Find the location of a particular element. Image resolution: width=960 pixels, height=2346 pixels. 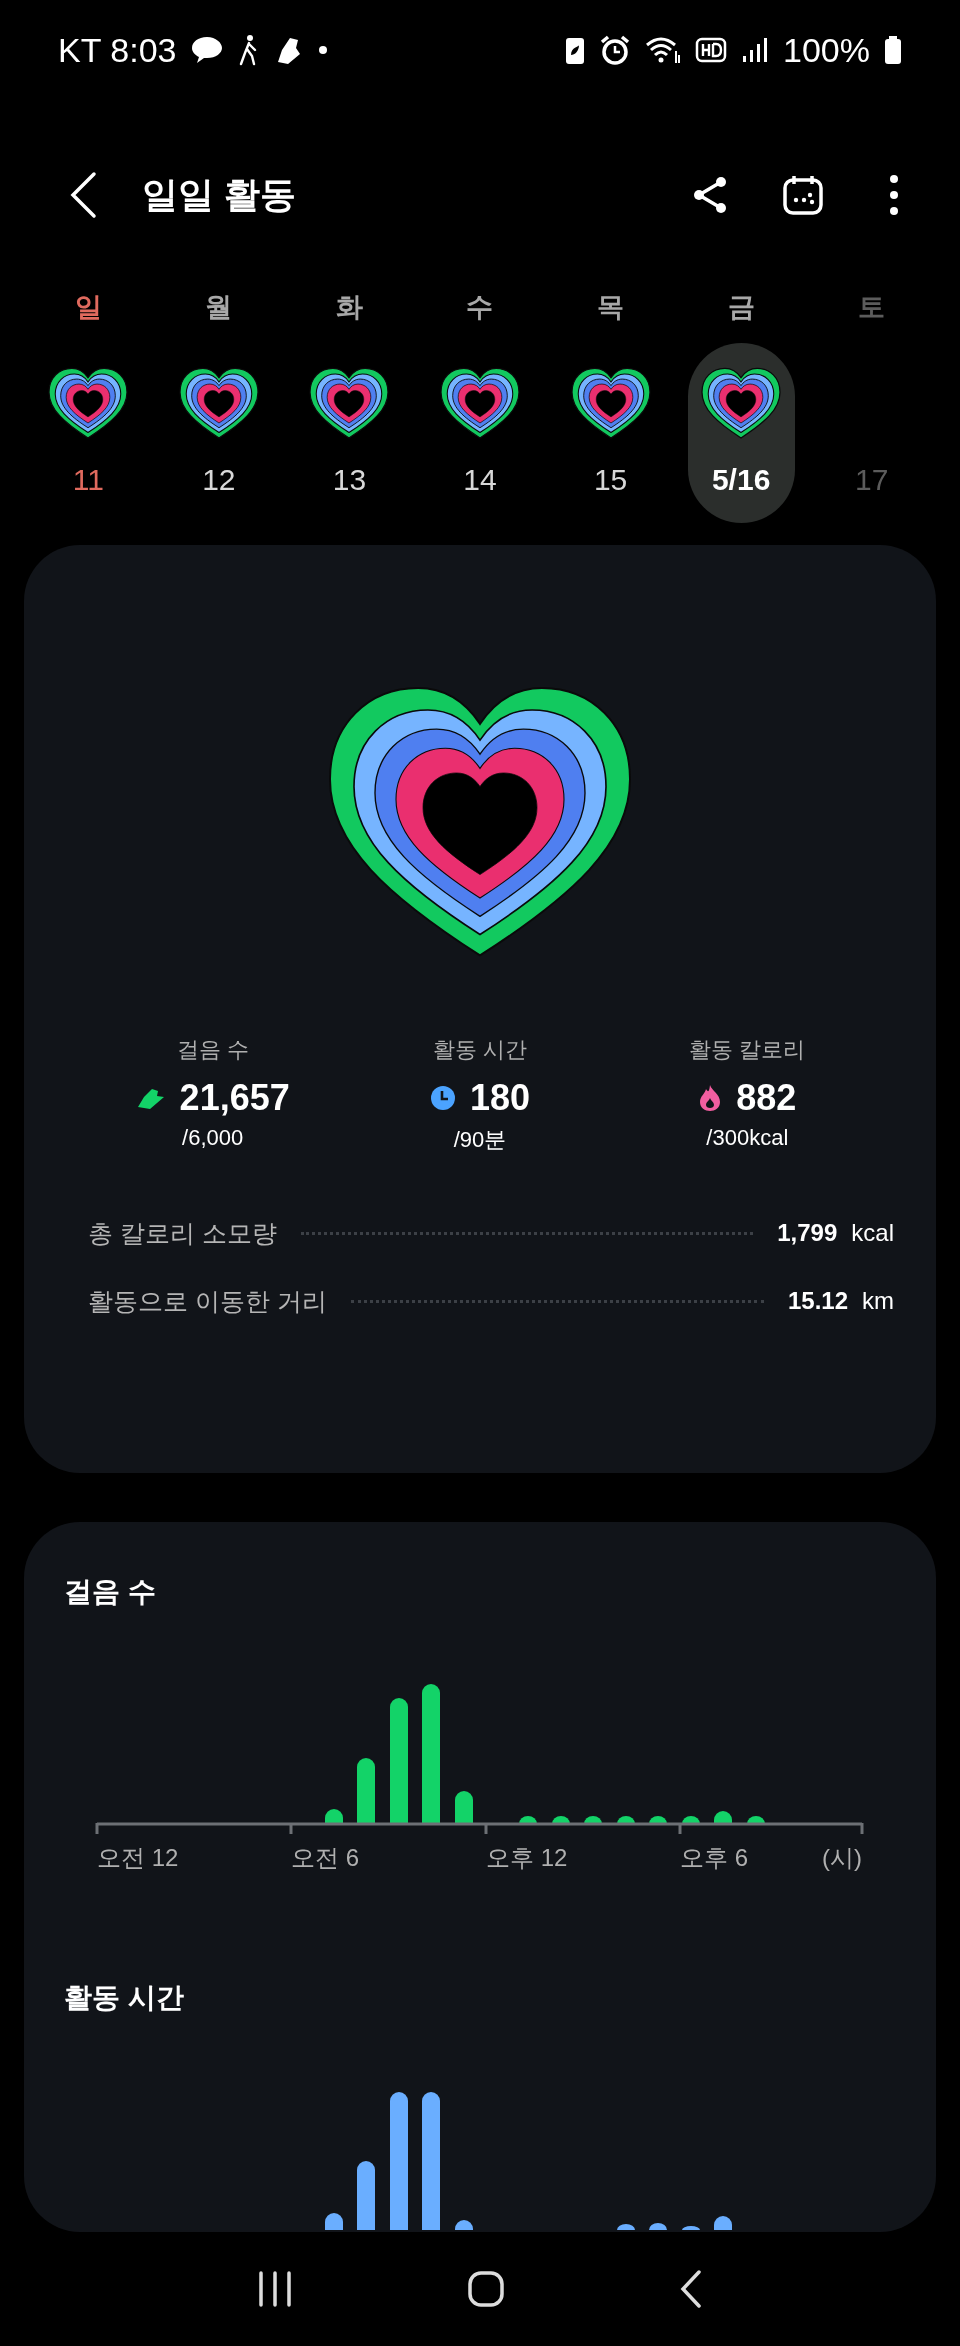

stat-goal: /300kcal is located at coordinates (747, 1138).